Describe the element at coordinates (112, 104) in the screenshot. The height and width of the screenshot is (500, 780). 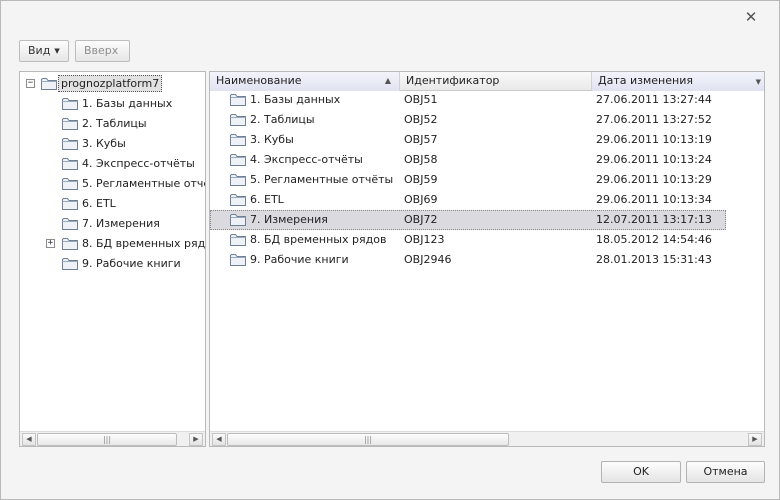
I see `tree-item: 1. Базы данных` at that location.